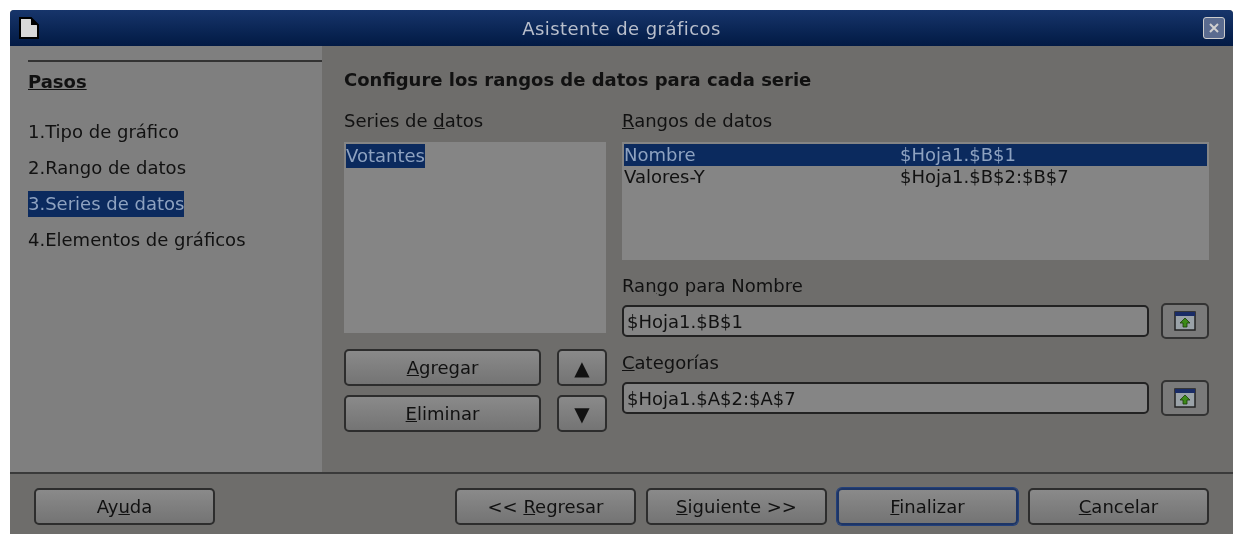 The width and height of the screenshot is (1243, 534). I want to click on step-item: 4.Elementos de gráficos, so click(137, 240).